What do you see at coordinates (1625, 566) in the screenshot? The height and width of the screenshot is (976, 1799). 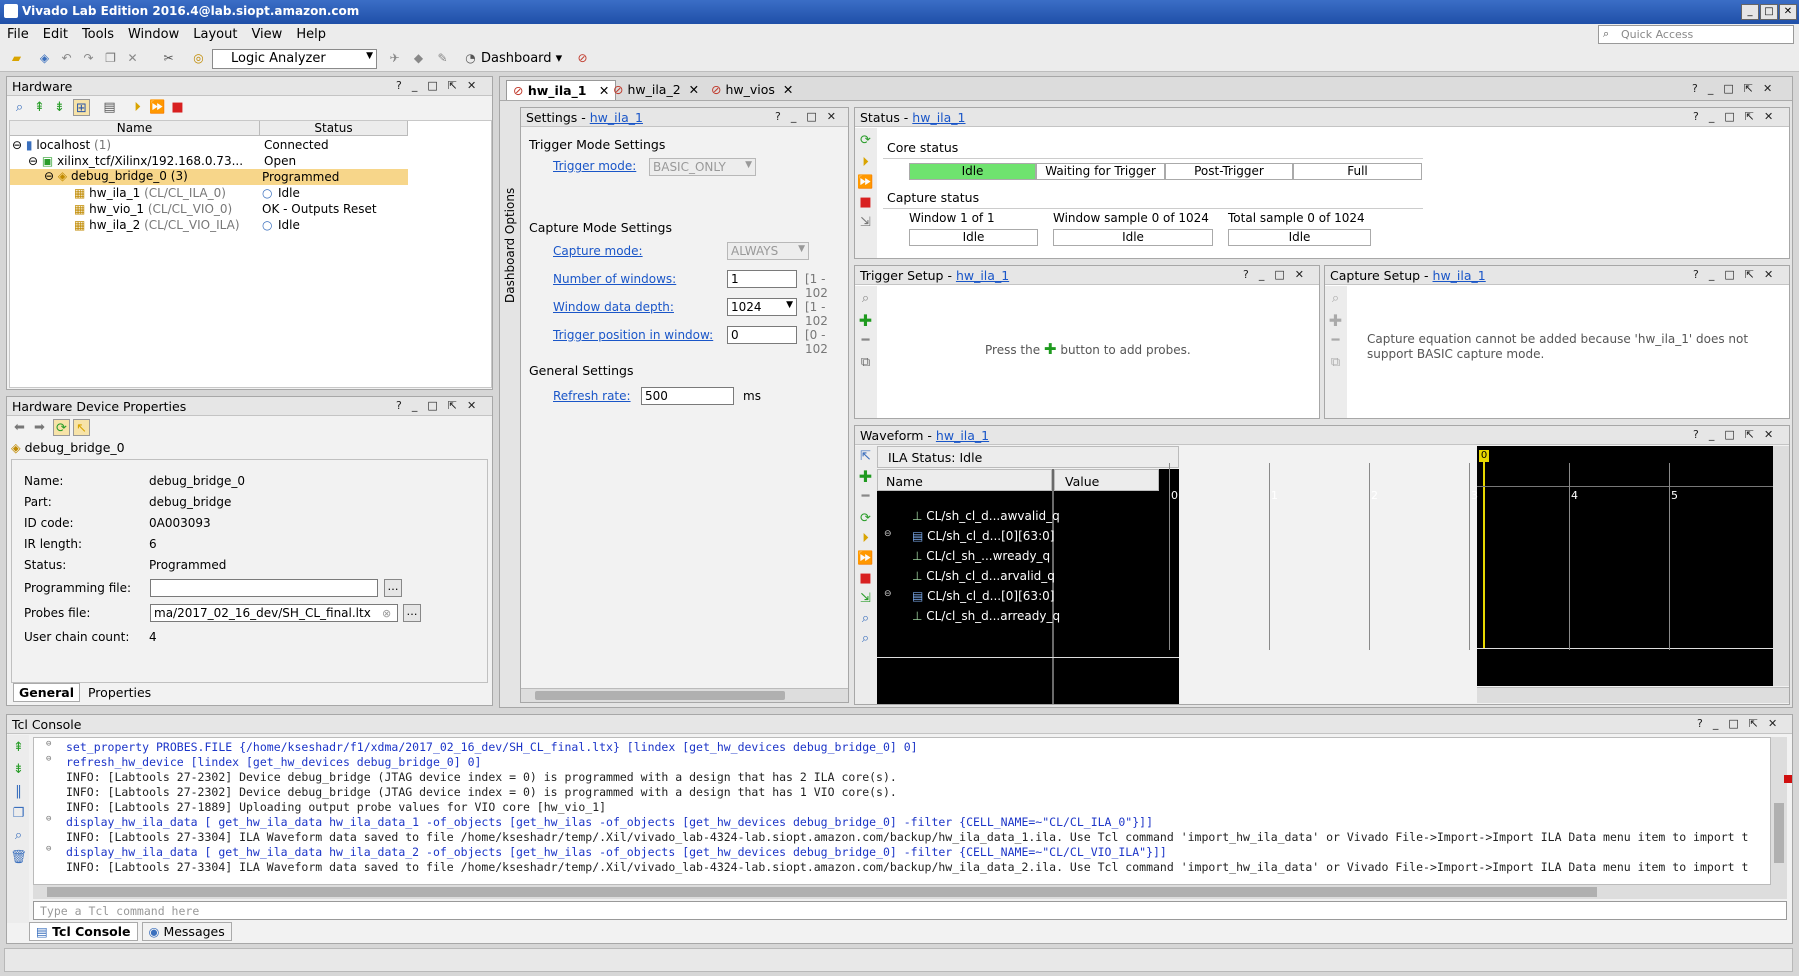 I see `waveform-plot: 0` at bounding box center [1625, 566].